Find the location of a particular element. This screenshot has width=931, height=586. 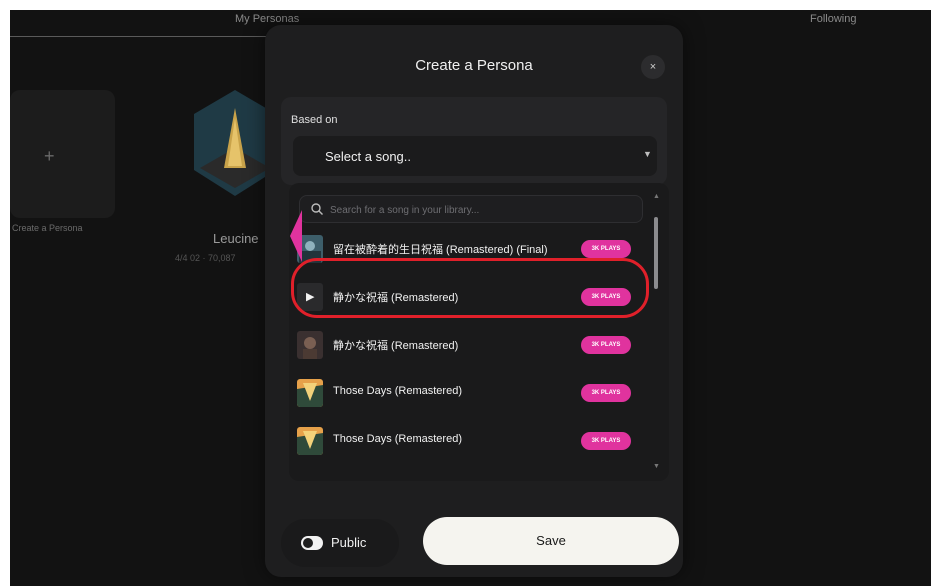

scroll-thumb is located at coordinates (656, 253).